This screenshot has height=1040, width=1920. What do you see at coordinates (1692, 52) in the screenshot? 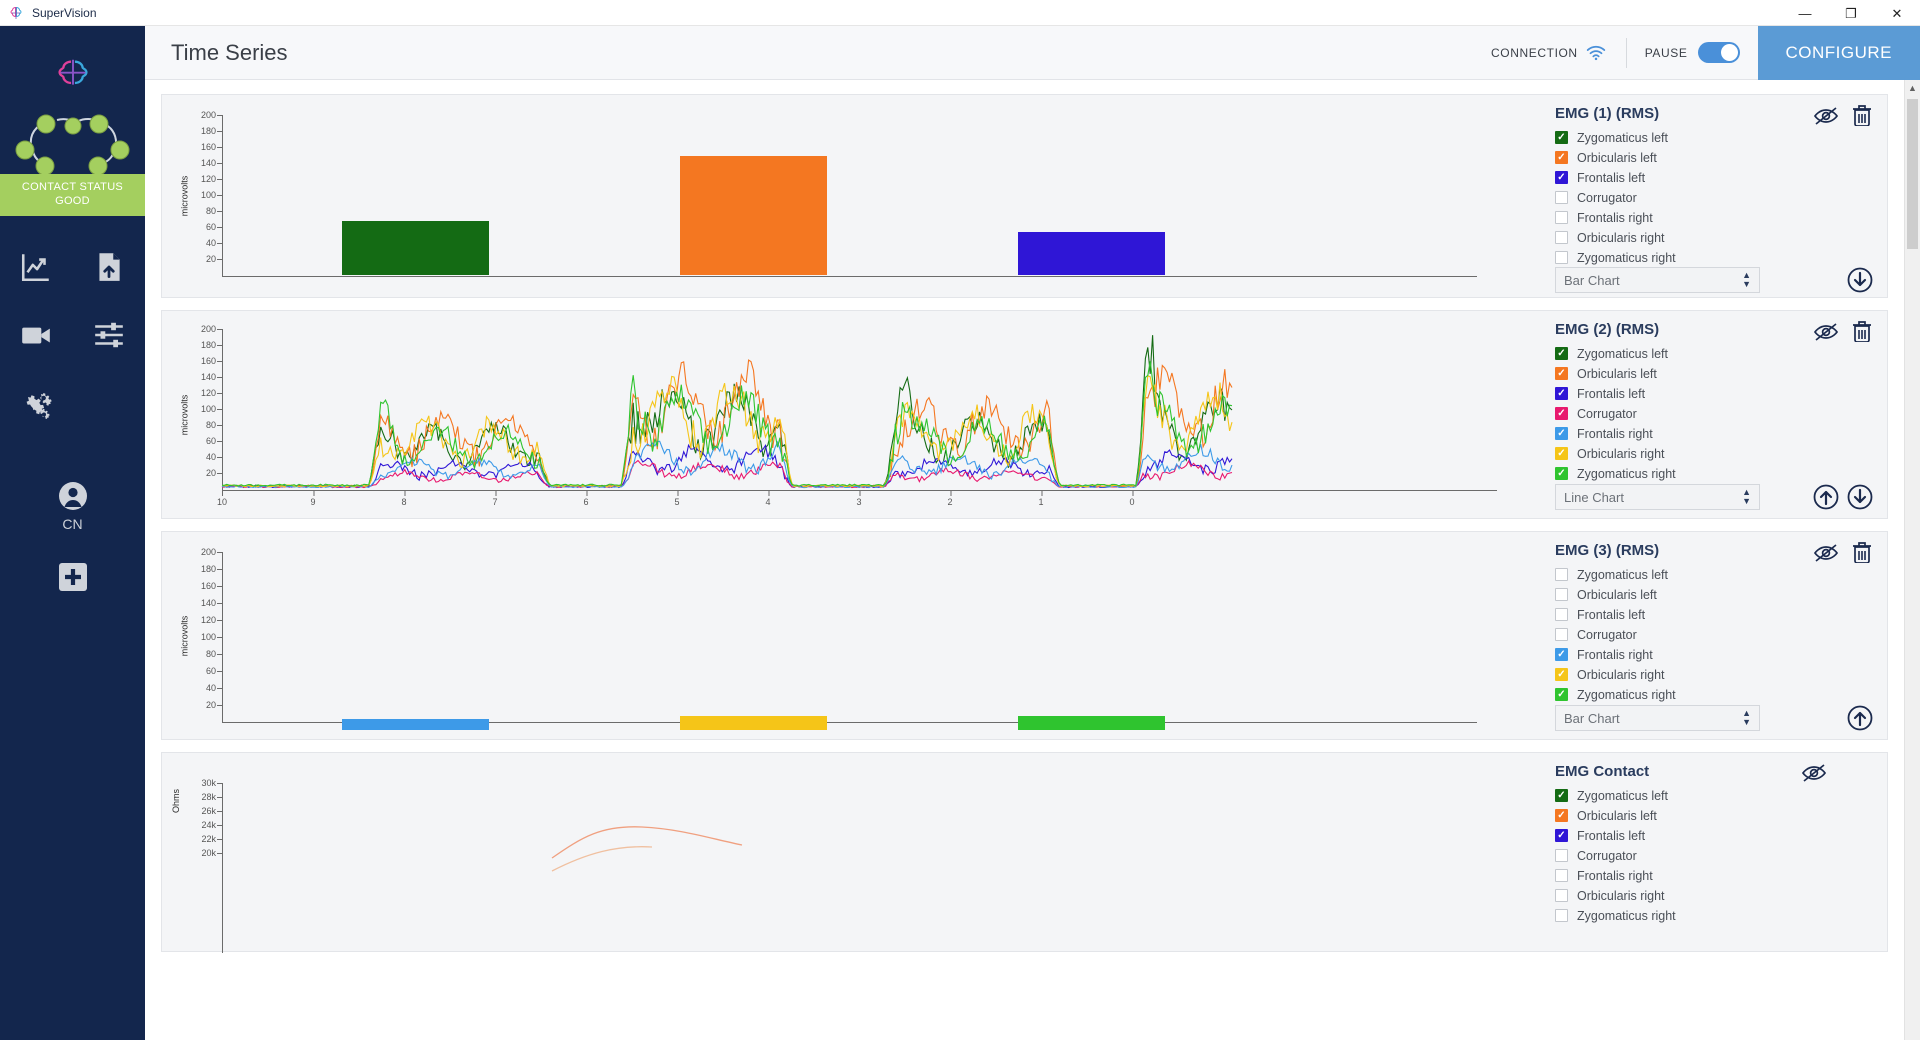
I see `pause-control: PAUSE` at bounding box center [1692, 52].